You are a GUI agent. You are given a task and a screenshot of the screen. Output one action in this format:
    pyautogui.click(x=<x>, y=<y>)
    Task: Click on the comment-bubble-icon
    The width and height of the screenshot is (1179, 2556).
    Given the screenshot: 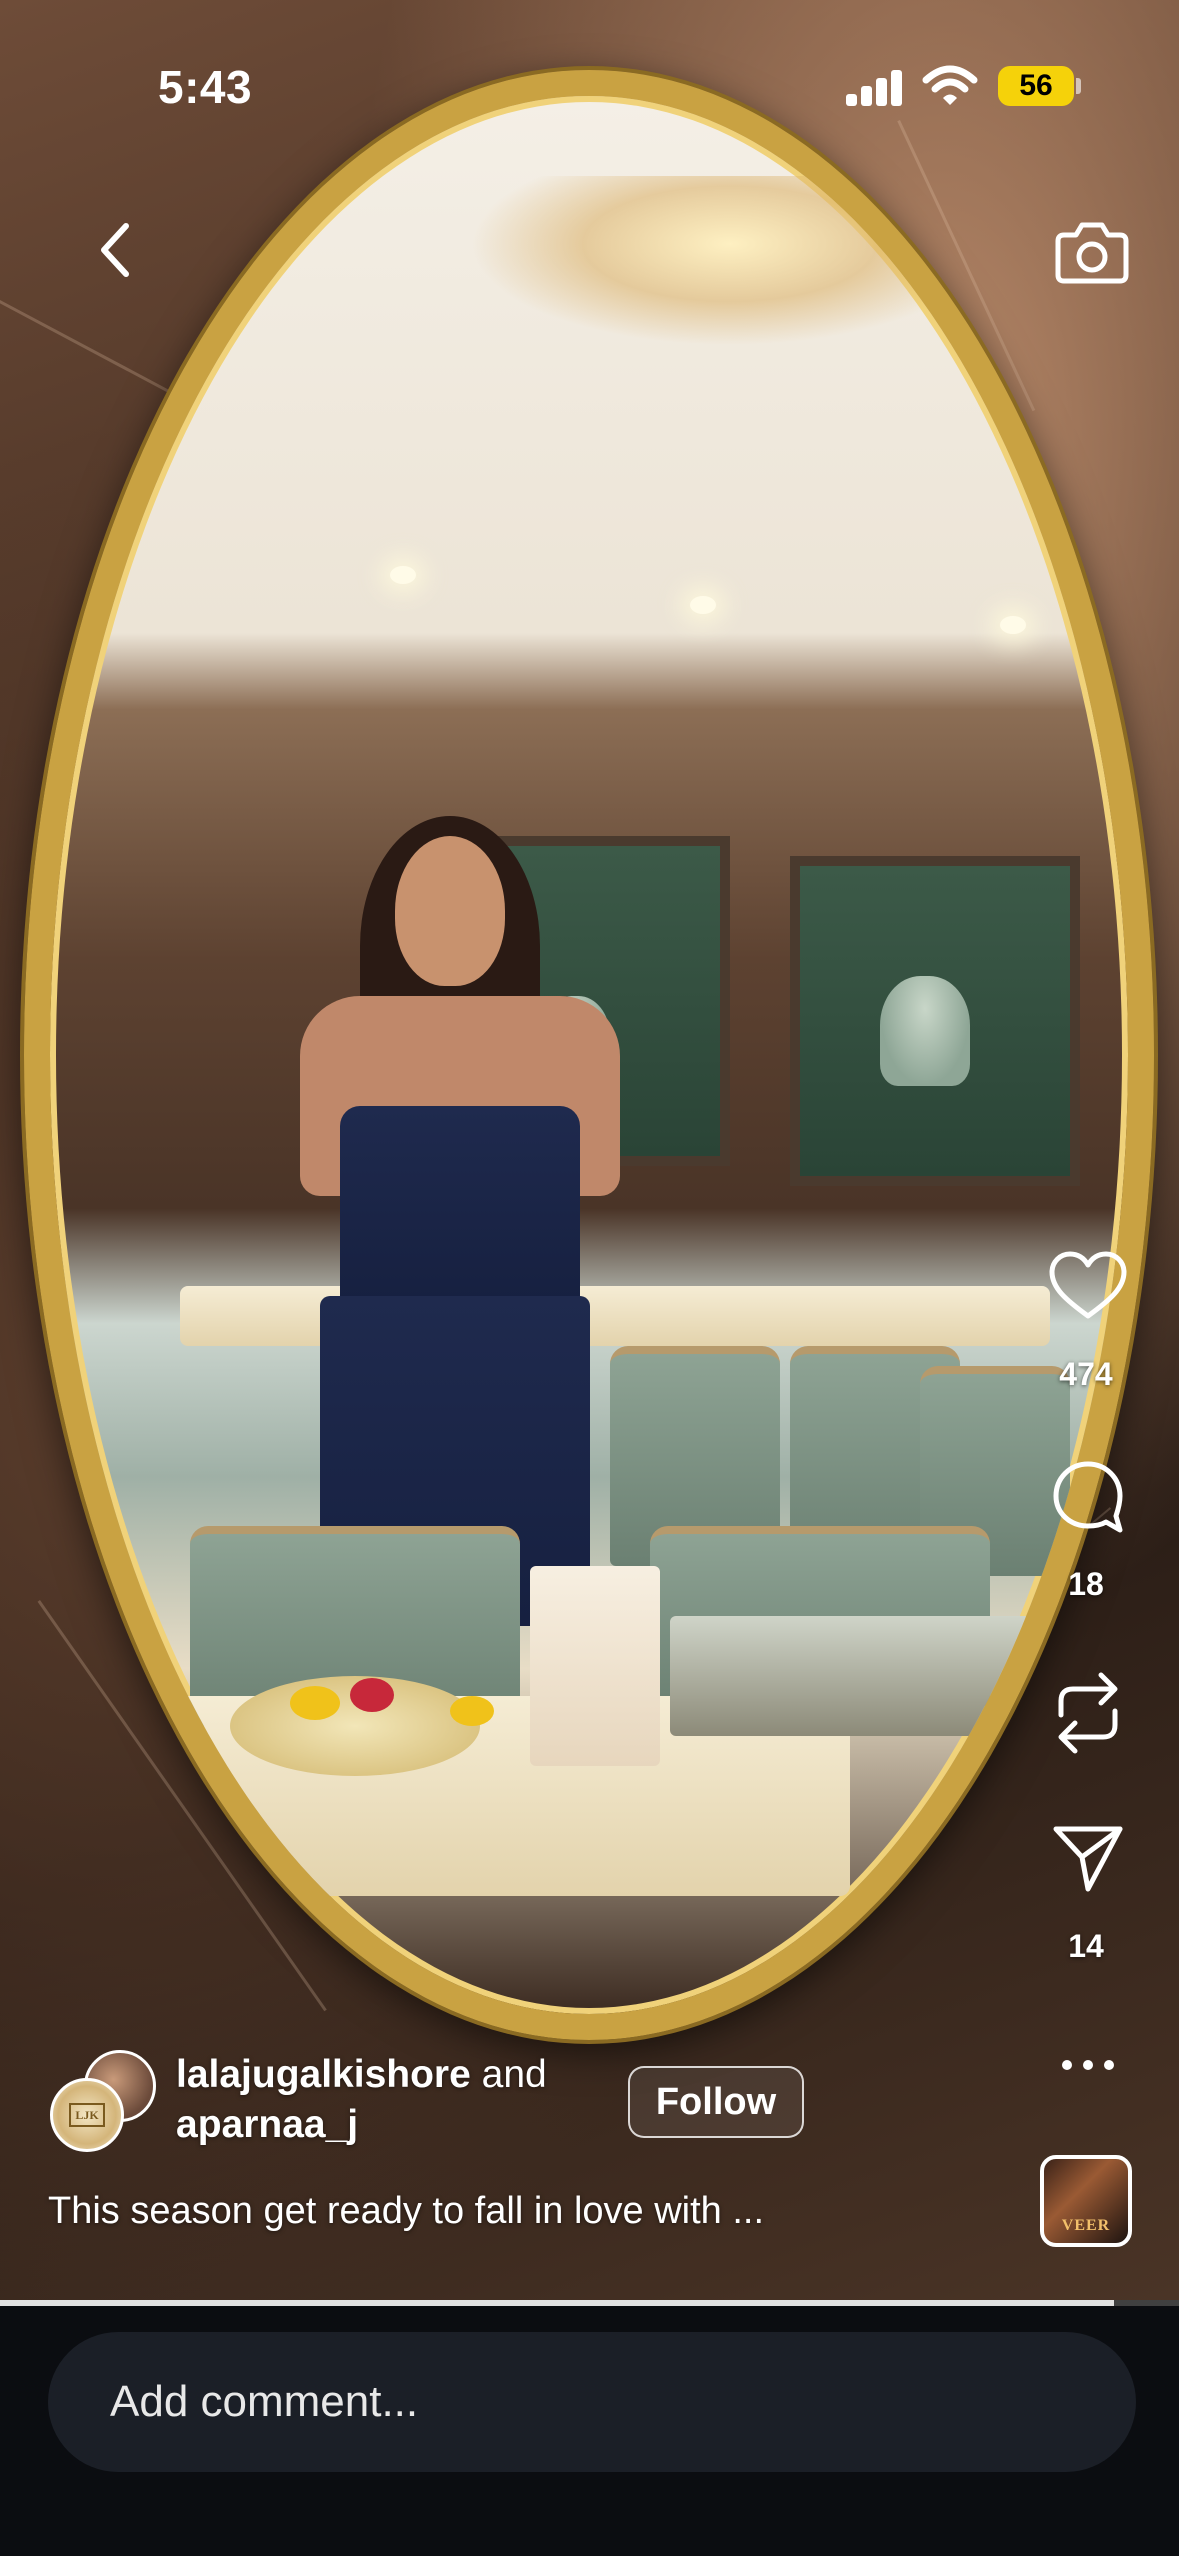 What is the action you would take?
    pyautogui.click(x=1088, y=1497)
    